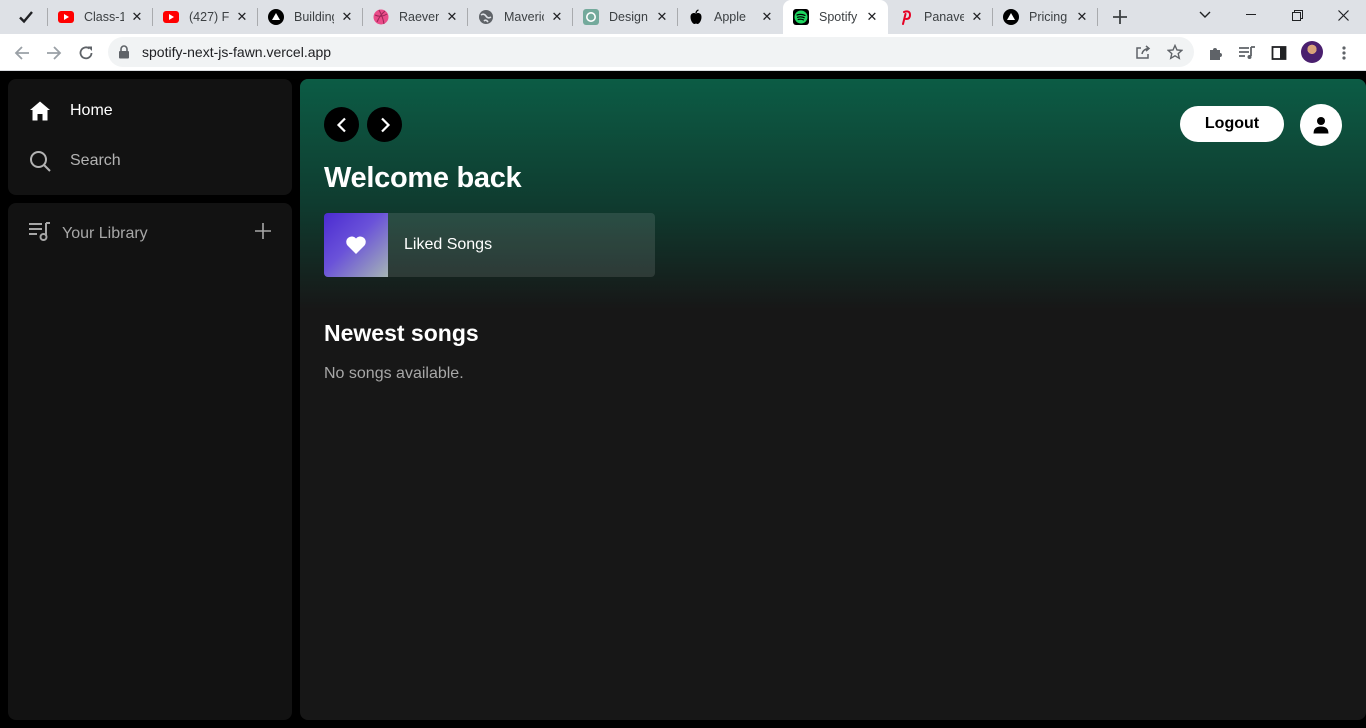 The height and width of the screenshot is (728, 1366). I want to click on tab-maveric: Maveric ✕, so click(520, 17).